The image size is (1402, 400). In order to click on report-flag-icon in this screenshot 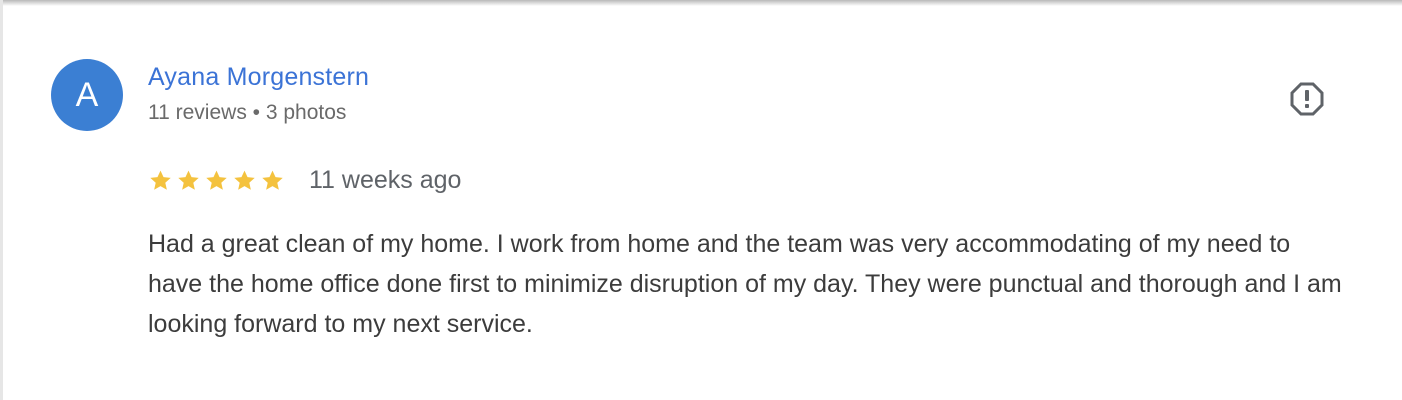, I will do `click(1307, 99)`.